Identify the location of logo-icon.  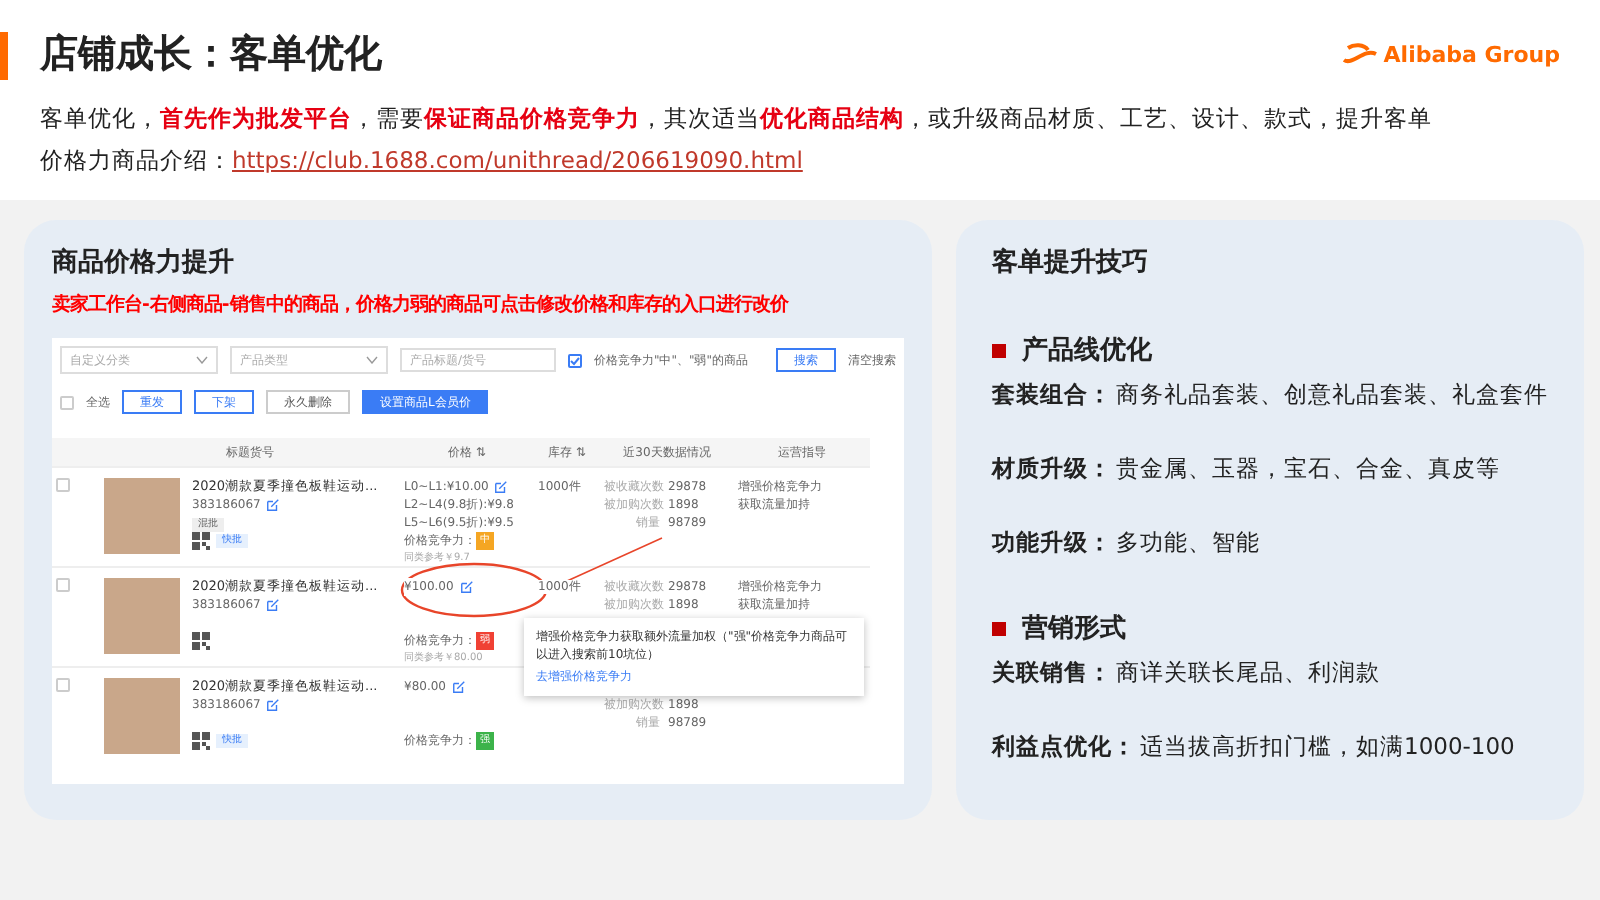
(1359, 54).